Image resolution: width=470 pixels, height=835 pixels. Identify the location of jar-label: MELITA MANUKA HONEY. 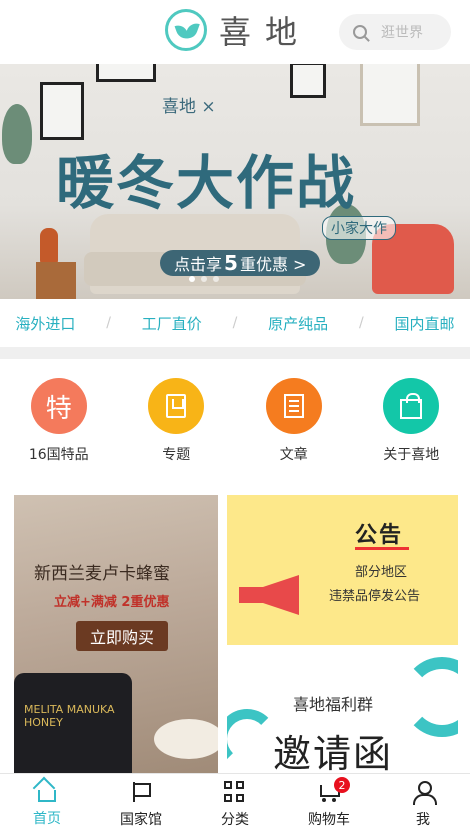
(69, 716).